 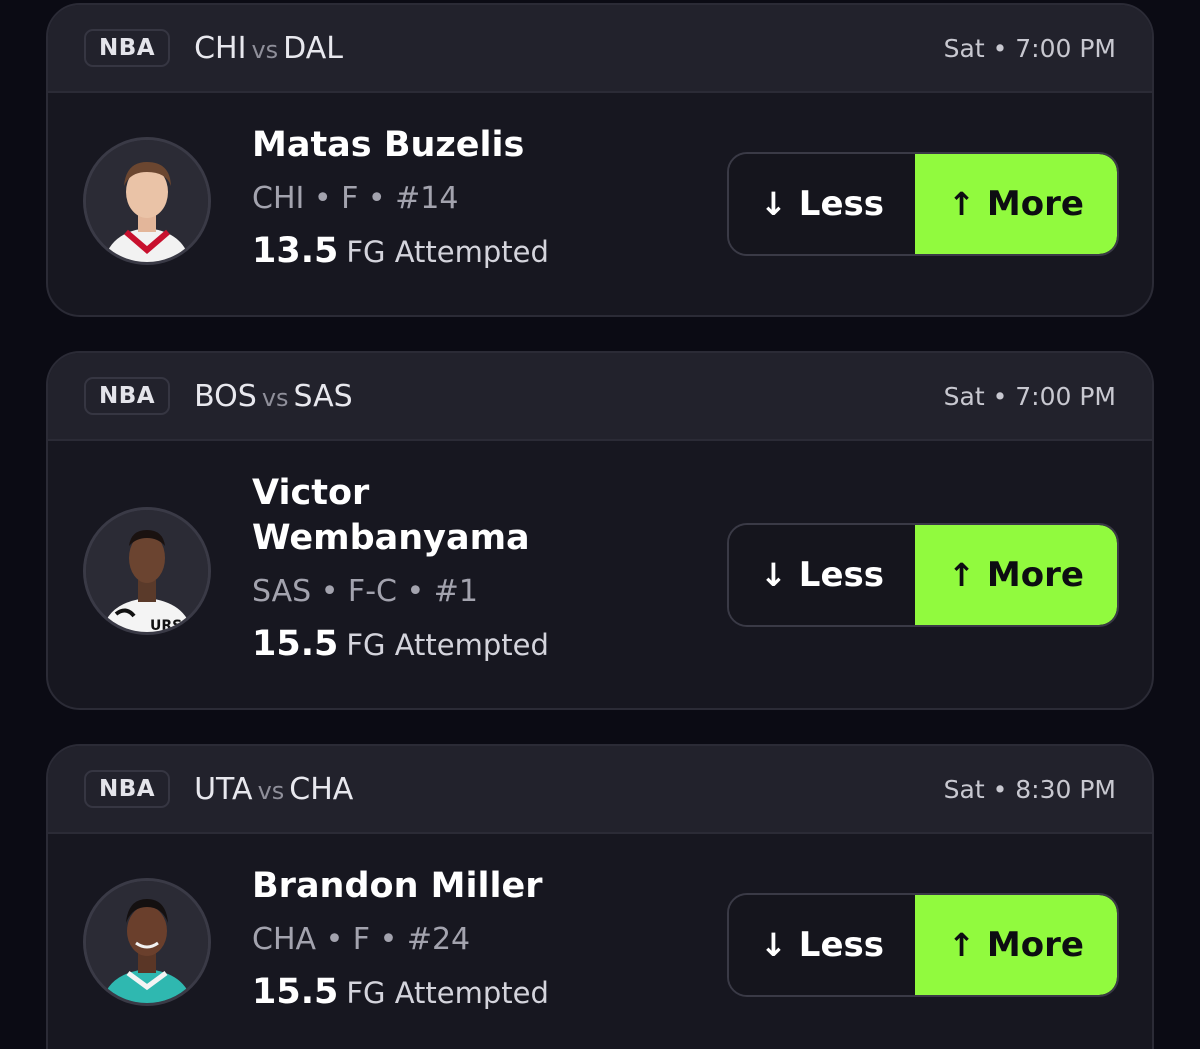 I want to click on home-team: CHI, so click(x=220, y=48).